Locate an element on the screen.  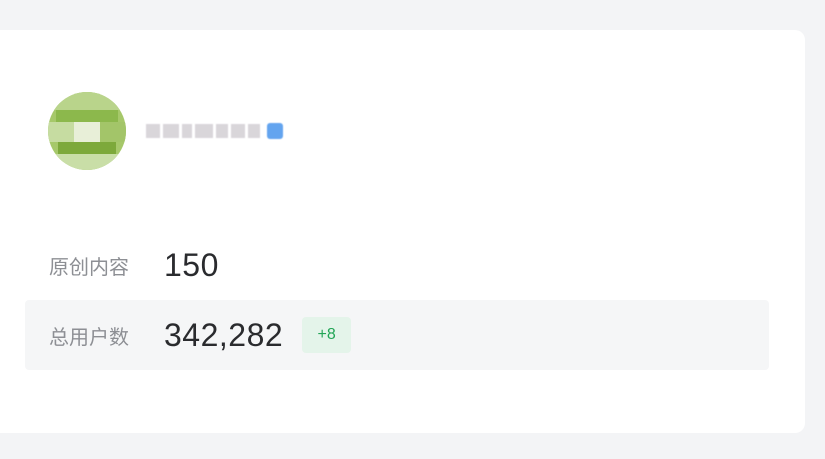
stat-row-total-users: 总用户数 342,282 +8 is located at coordinates (397, 335).